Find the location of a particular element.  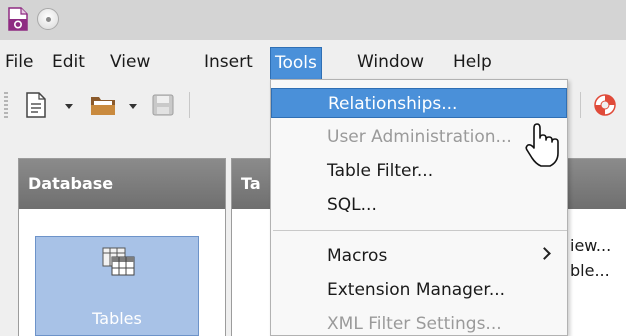

menu-help: Help is located at coordinates (472, 62).